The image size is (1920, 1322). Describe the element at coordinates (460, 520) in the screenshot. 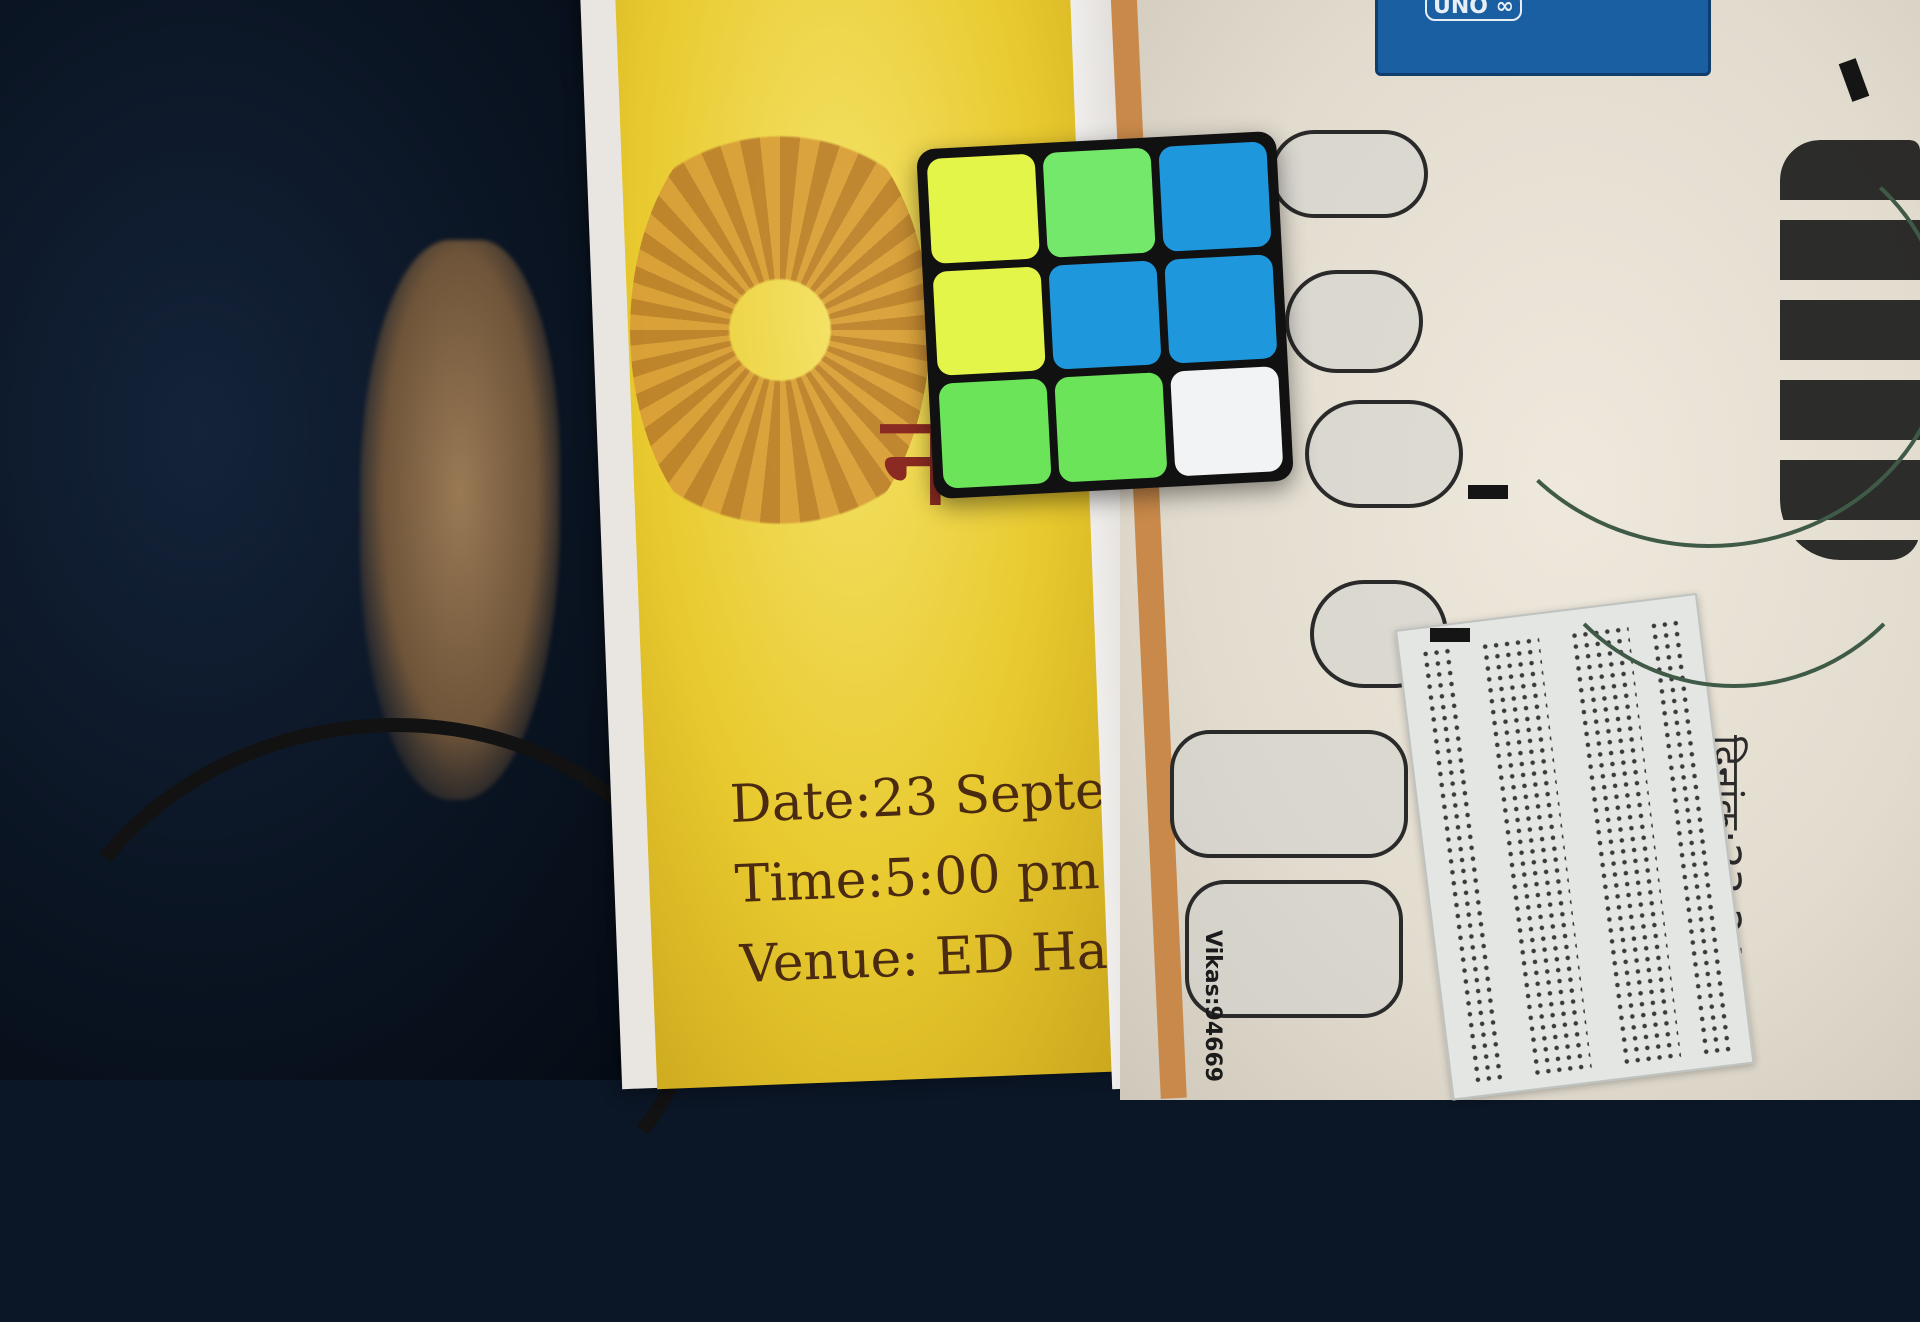

I see `plush-toy` at that location.